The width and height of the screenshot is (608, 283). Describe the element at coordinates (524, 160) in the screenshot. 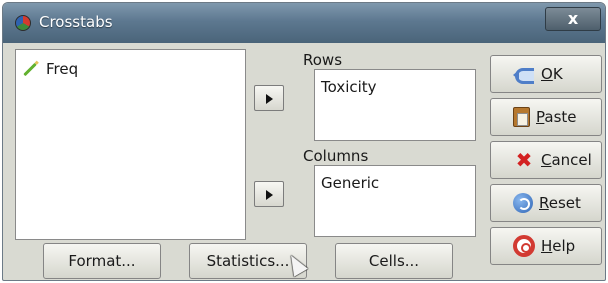

I see `cancel-icon: ✖` at that location.